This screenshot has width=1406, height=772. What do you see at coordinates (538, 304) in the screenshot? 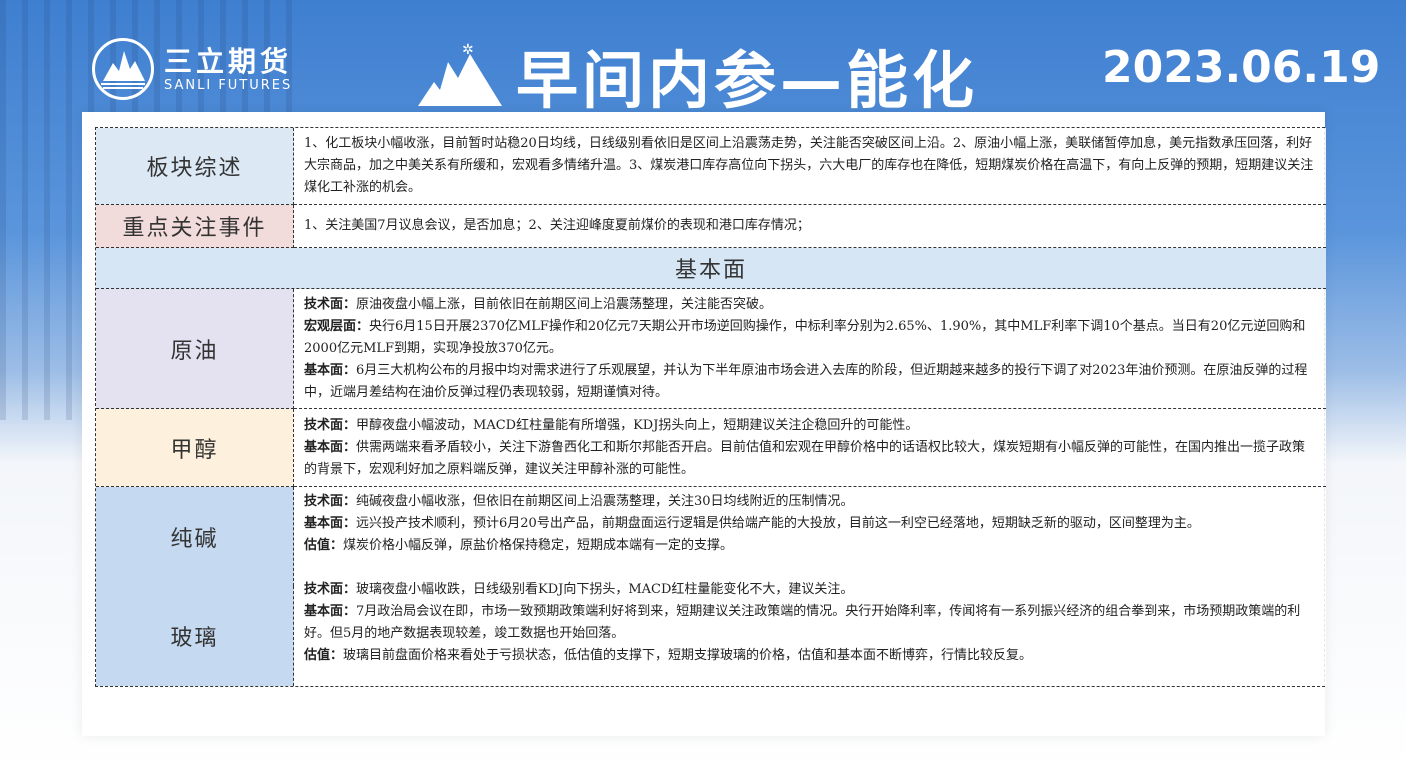
I see `list-item: 技术面：原油夜盘小幅上涨，目前依旧在前期区间上沿震荡整理，关注能否突破。` at bounding box center [538, 304].